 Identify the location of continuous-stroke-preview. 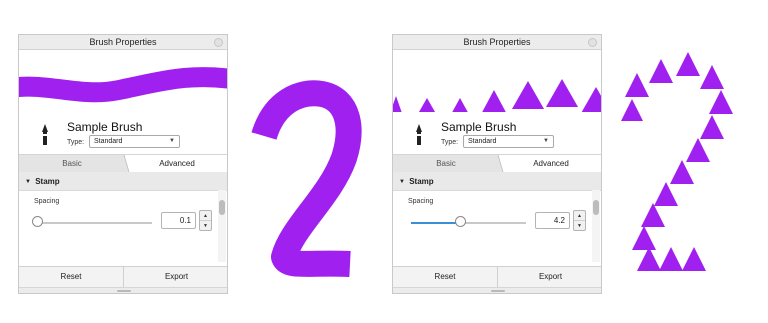
(123, 85).